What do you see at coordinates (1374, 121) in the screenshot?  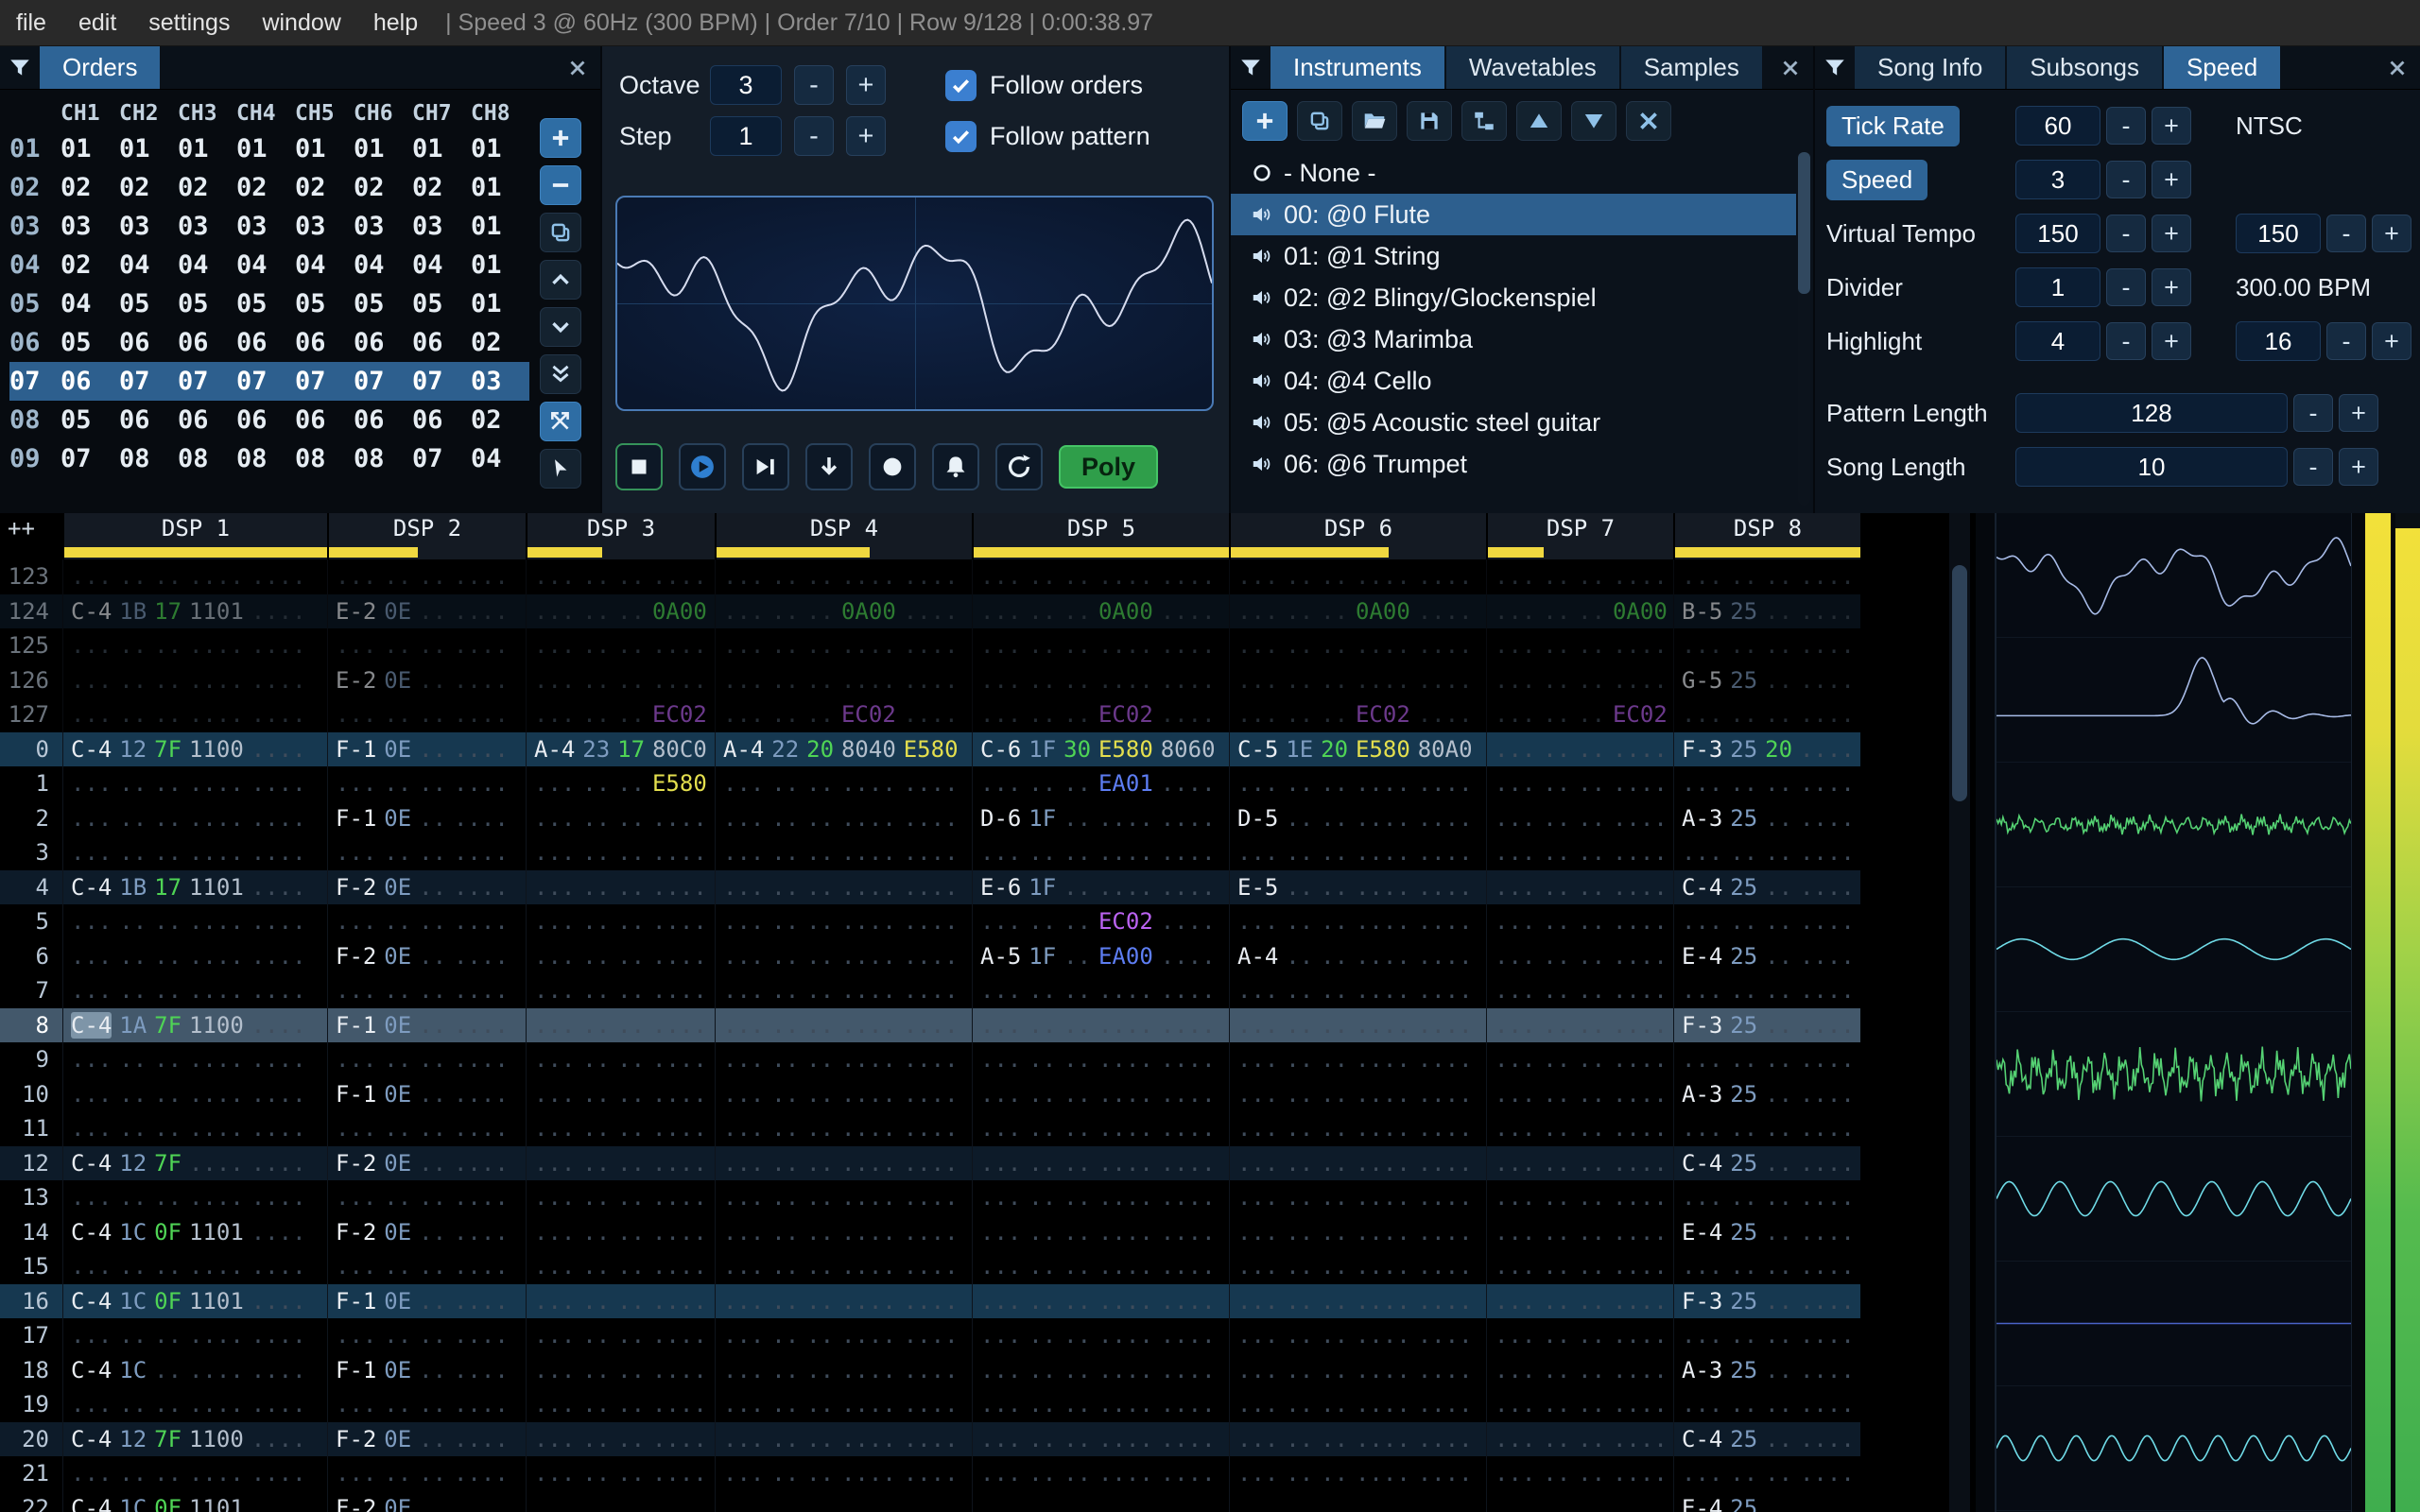 I see `instrument-open-button` at bounding box center [1374, 121].